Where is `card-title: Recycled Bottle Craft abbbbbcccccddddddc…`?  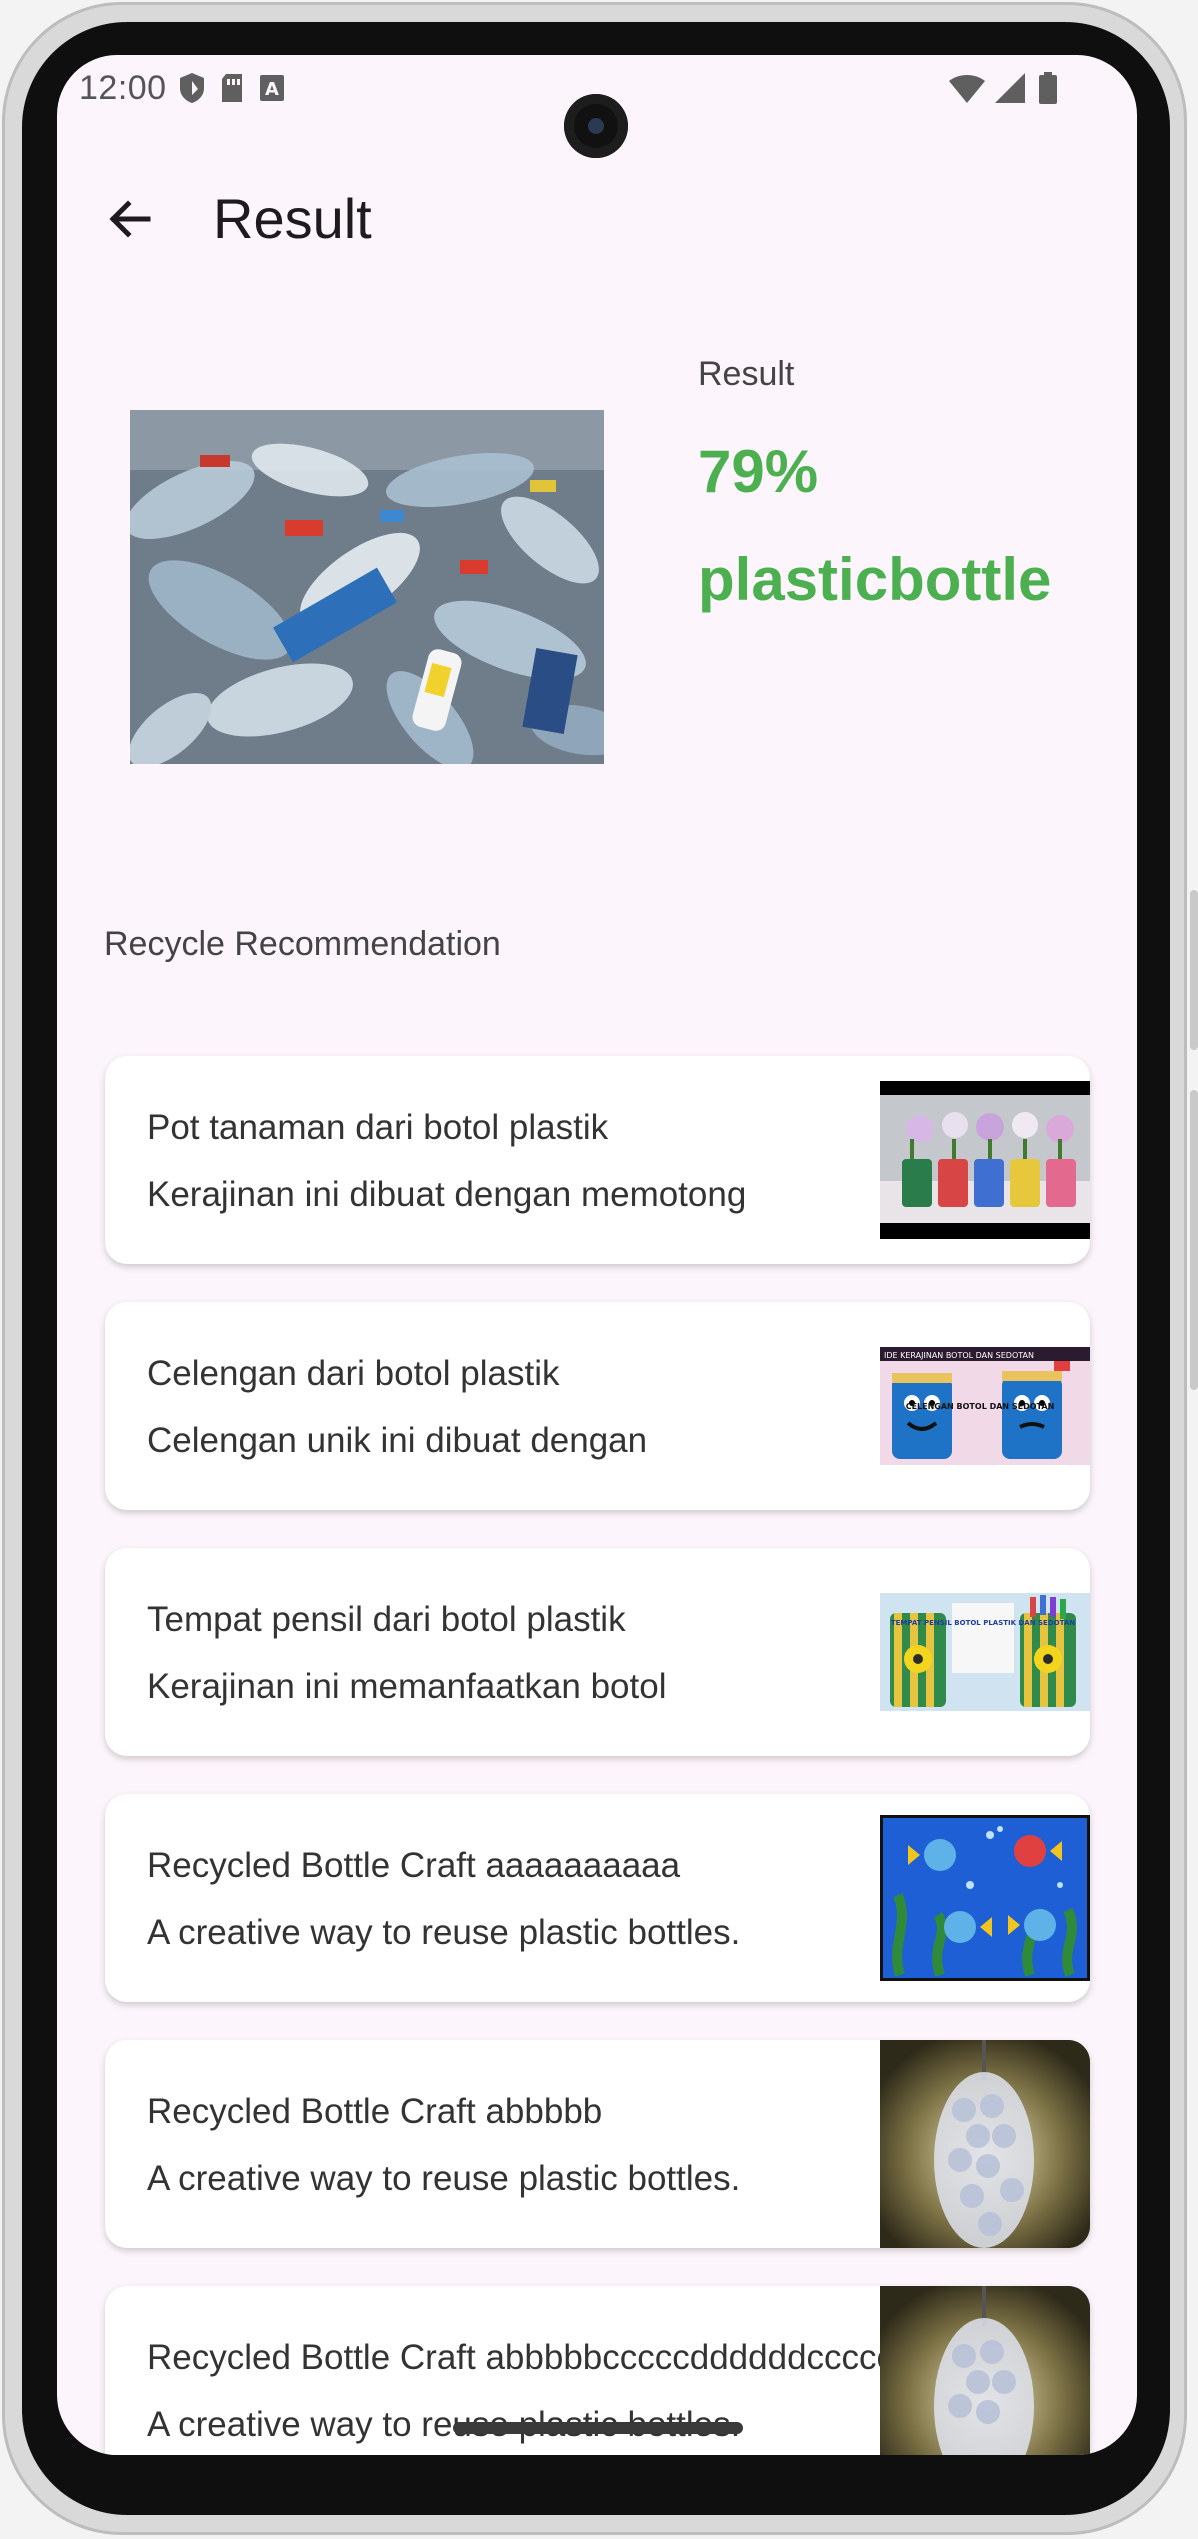
card-title: Recycled Bottle Craft abbbbbcccccddddddc… is located at coordinates (529, 2357).